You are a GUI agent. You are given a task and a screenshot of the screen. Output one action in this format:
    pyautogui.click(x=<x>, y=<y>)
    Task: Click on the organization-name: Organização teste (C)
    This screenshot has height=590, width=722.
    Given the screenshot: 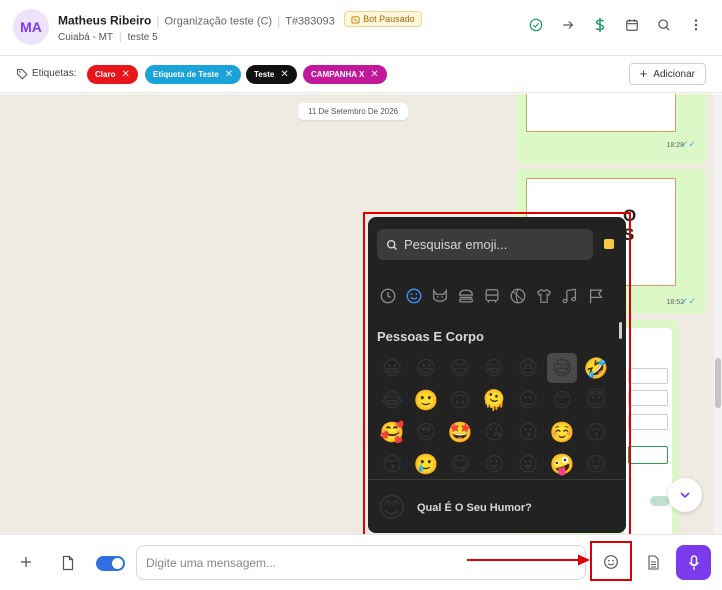 What is the action you would take?
    pyautogui.click(x=218, y=21)
    